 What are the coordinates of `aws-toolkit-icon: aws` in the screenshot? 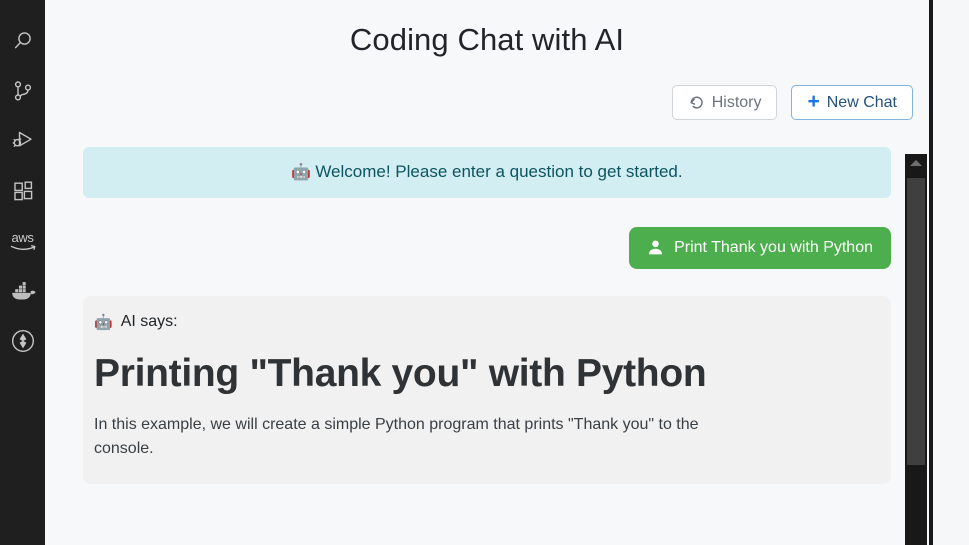 It's located at (23, 241).